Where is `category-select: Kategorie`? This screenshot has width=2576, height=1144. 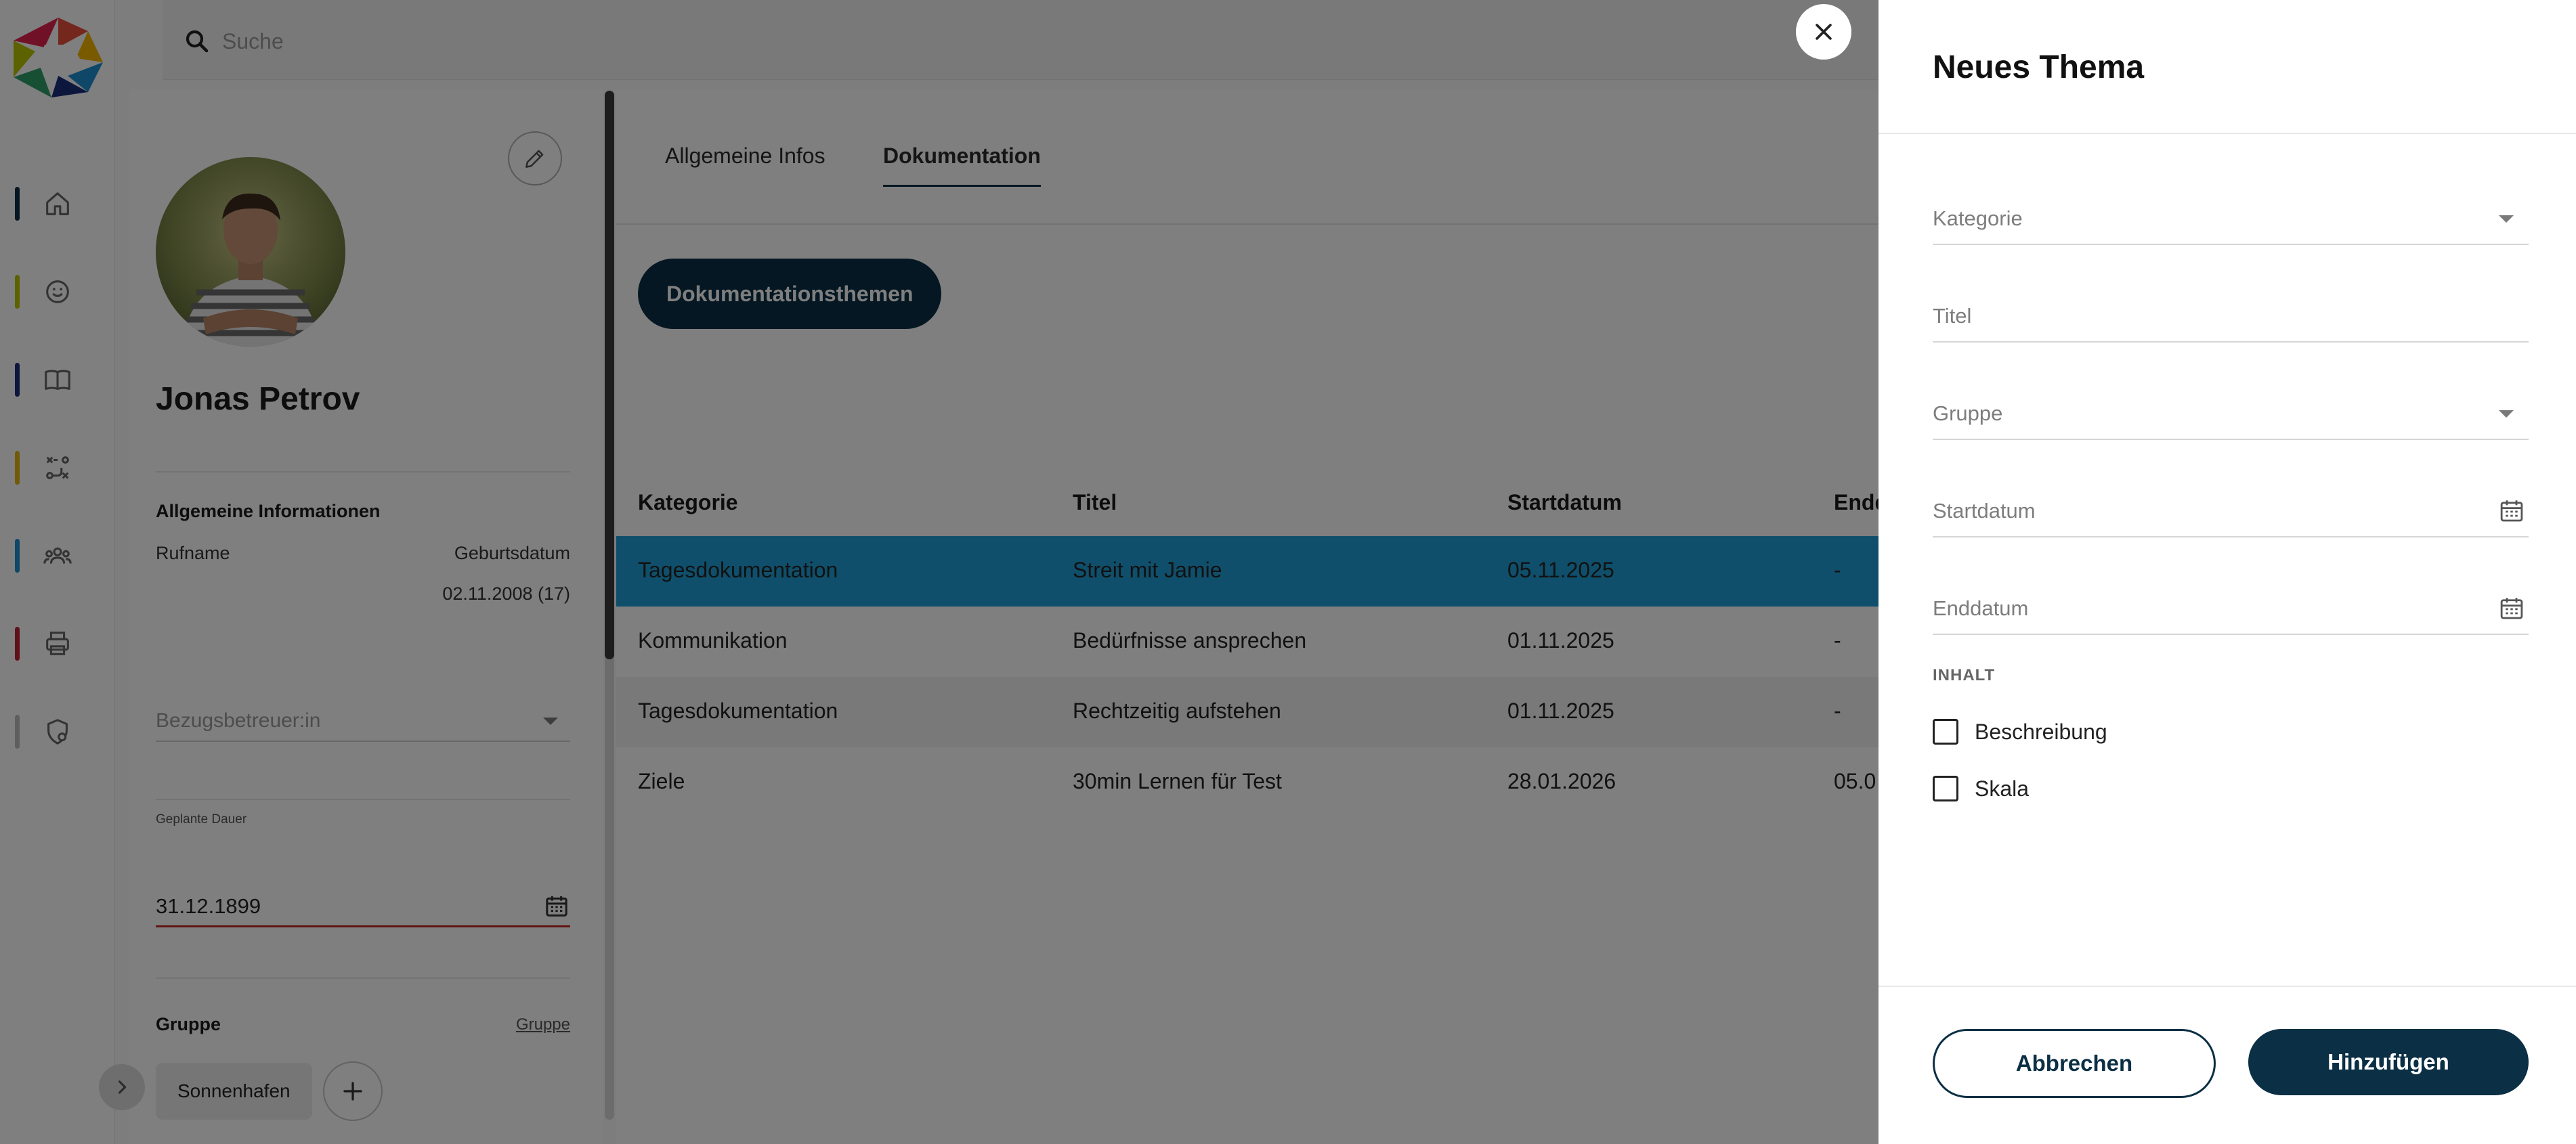 category-select: Kategorie is located at coordinates (2231, 219).